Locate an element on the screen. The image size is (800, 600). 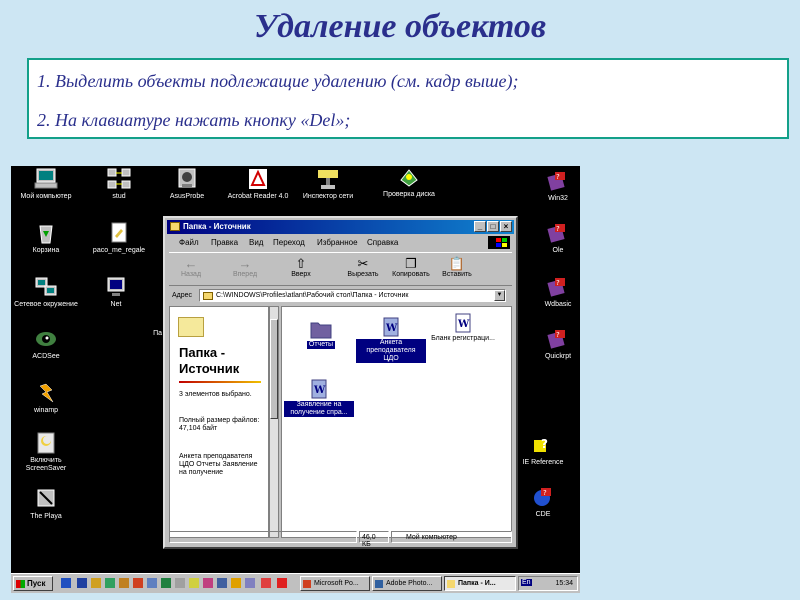
desktop-icon-label: Проверка диска is located at coordinates (409, 194).